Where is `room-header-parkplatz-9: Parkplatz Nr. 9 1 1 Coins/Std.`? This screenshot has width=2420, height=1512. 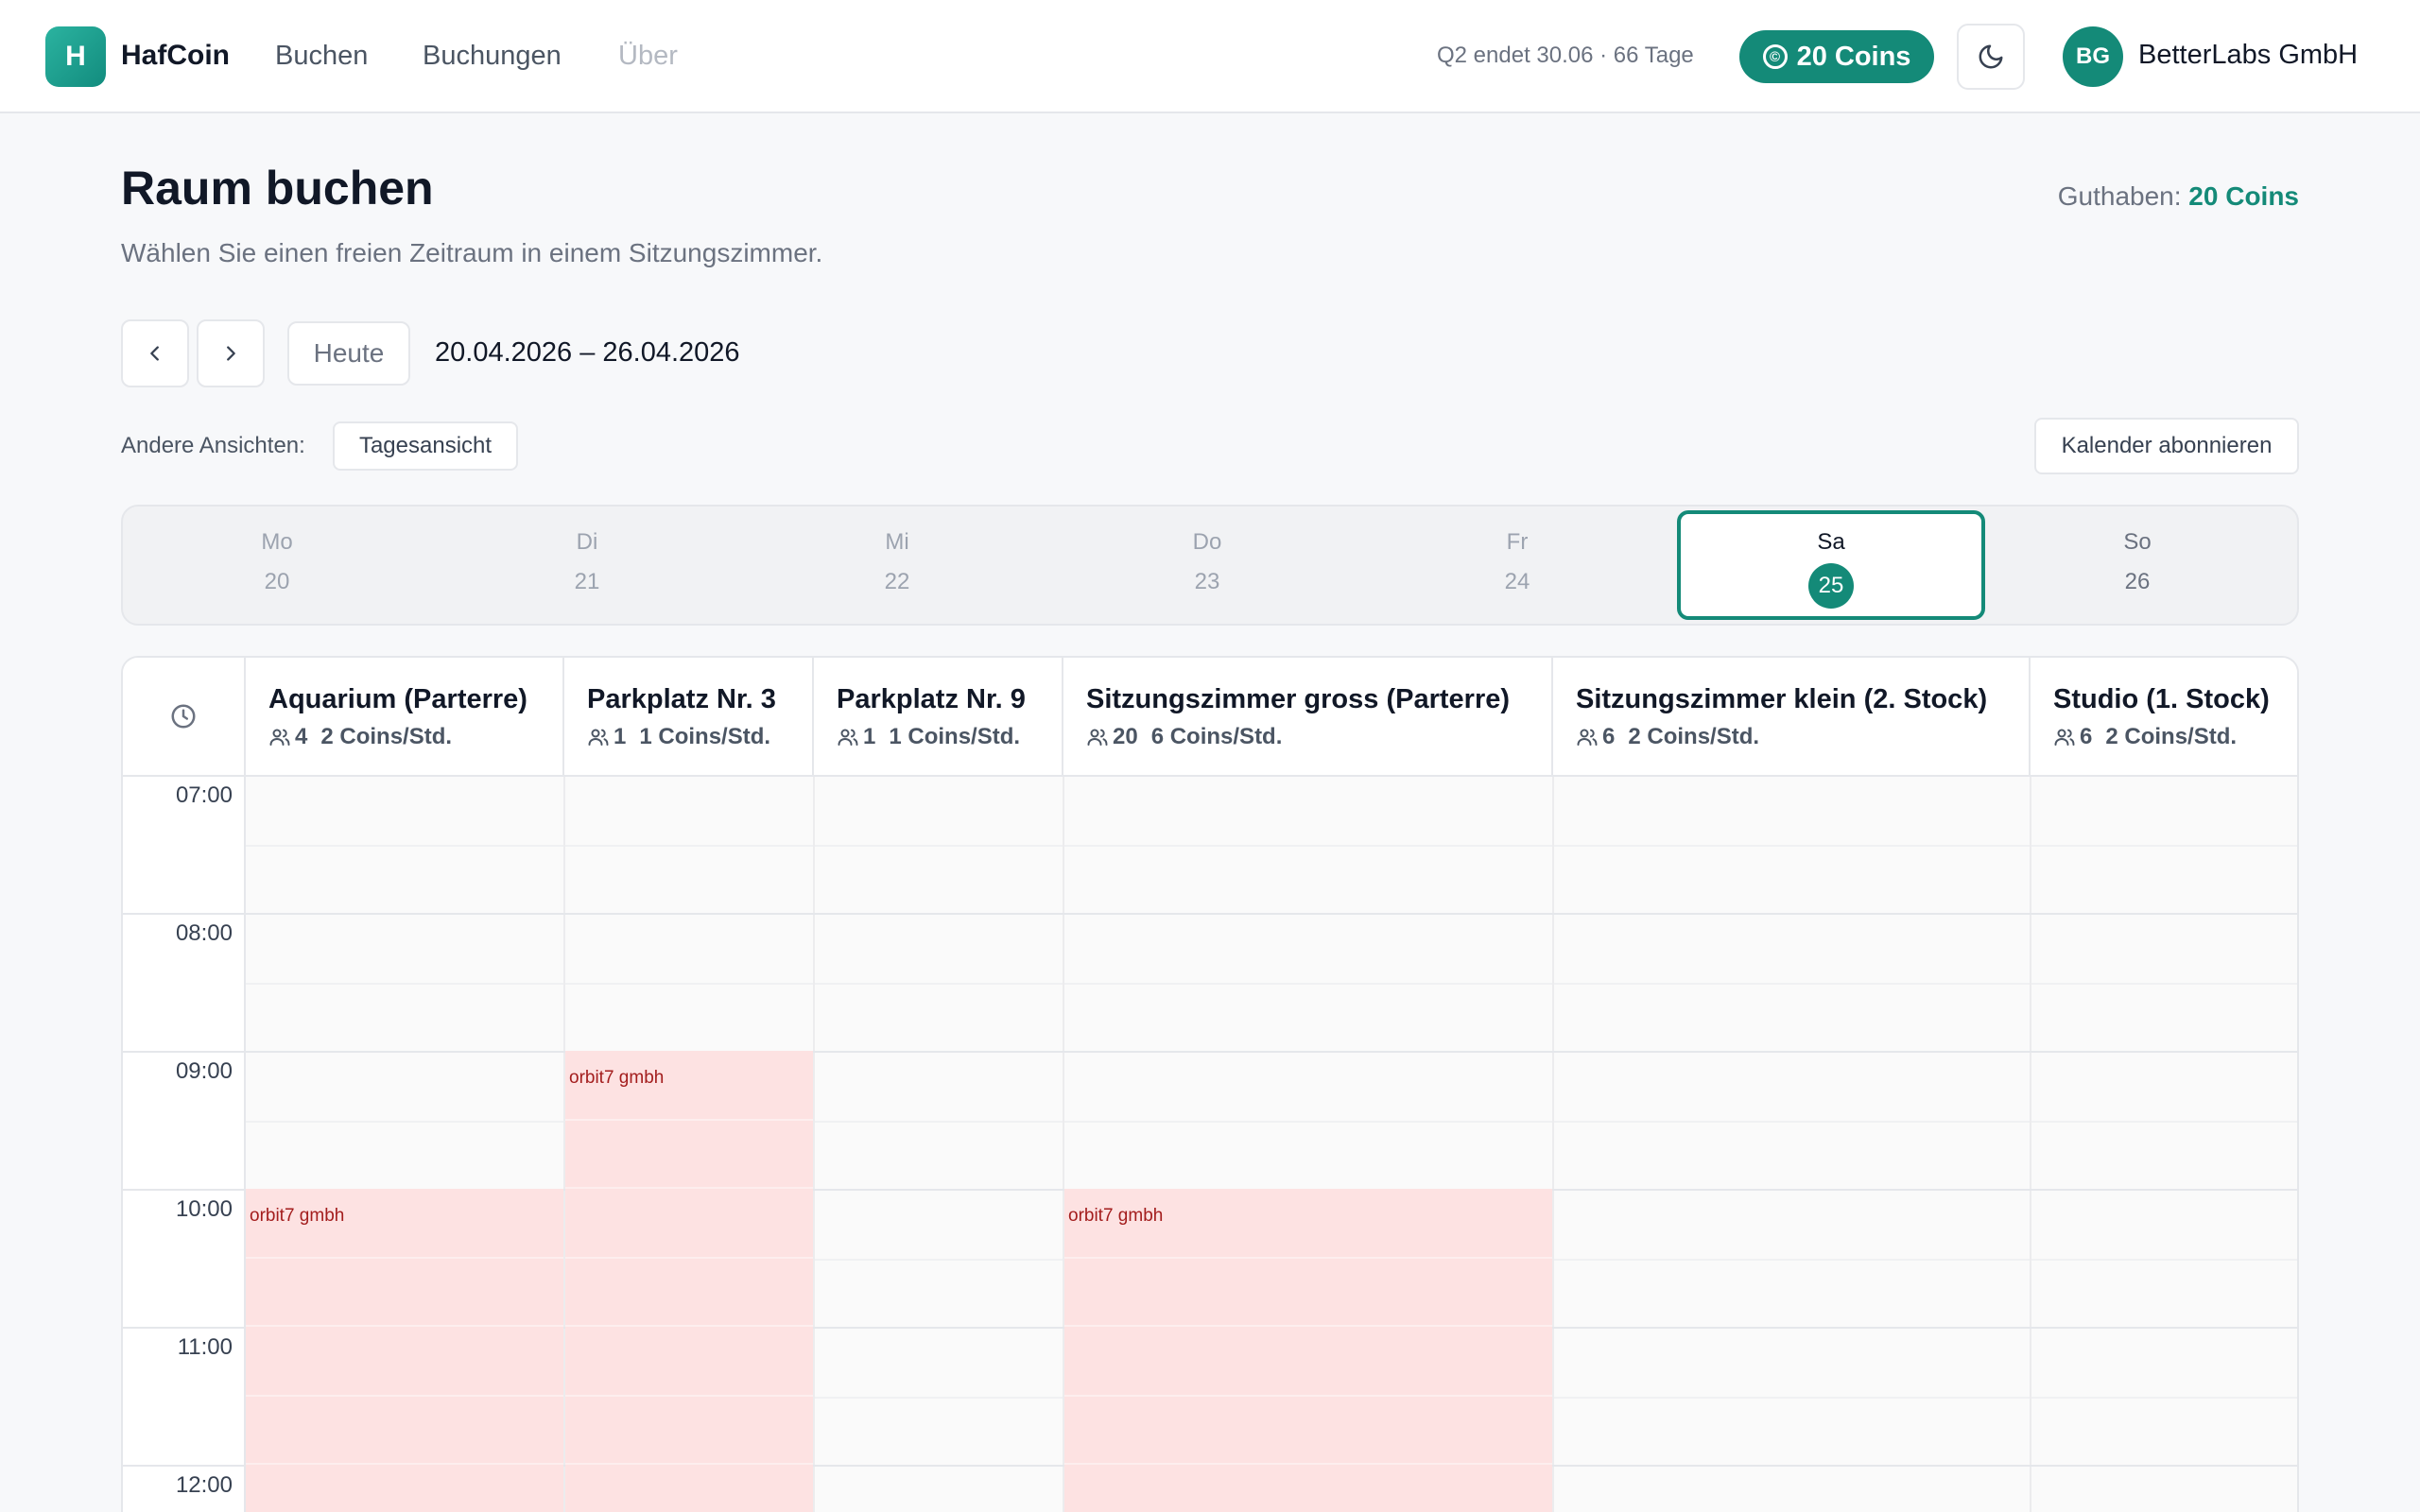
room-header-parkplatz-9: Parkplatz Nr. 9 1 1 Coins/Std. is located at coordinates (938, 716).